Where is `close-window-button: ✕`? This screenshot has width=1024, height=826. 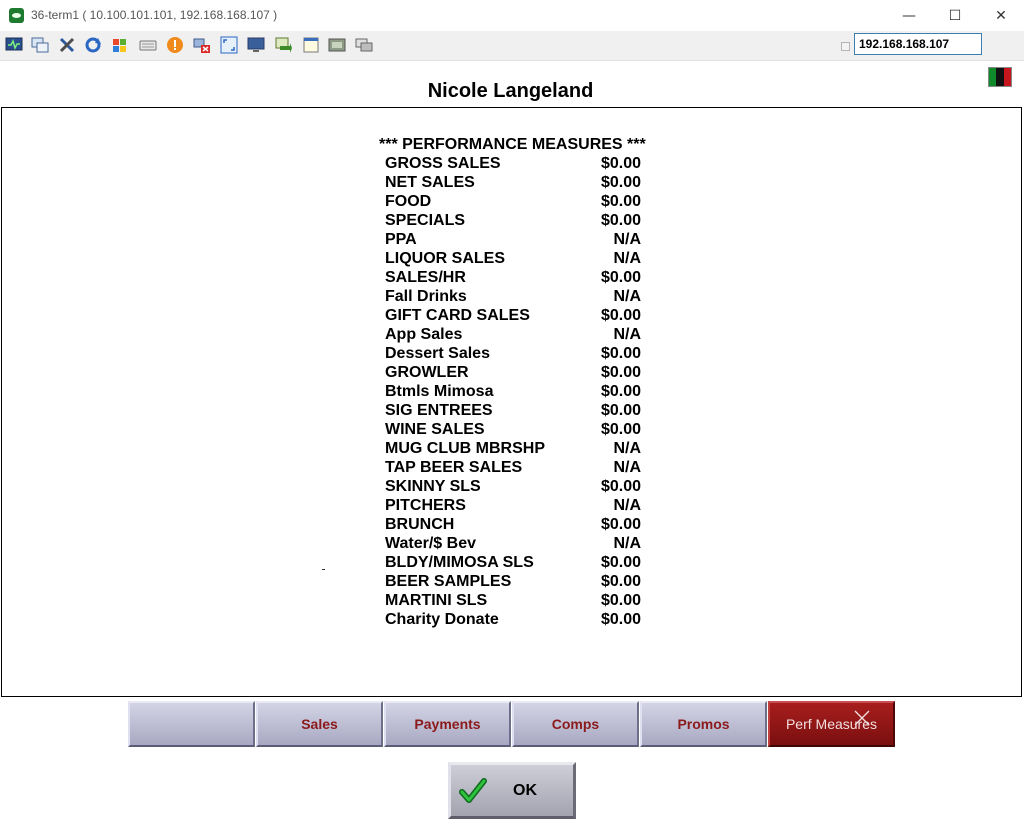
close-window-button: ✕ is located at coordinates (1001, 15).